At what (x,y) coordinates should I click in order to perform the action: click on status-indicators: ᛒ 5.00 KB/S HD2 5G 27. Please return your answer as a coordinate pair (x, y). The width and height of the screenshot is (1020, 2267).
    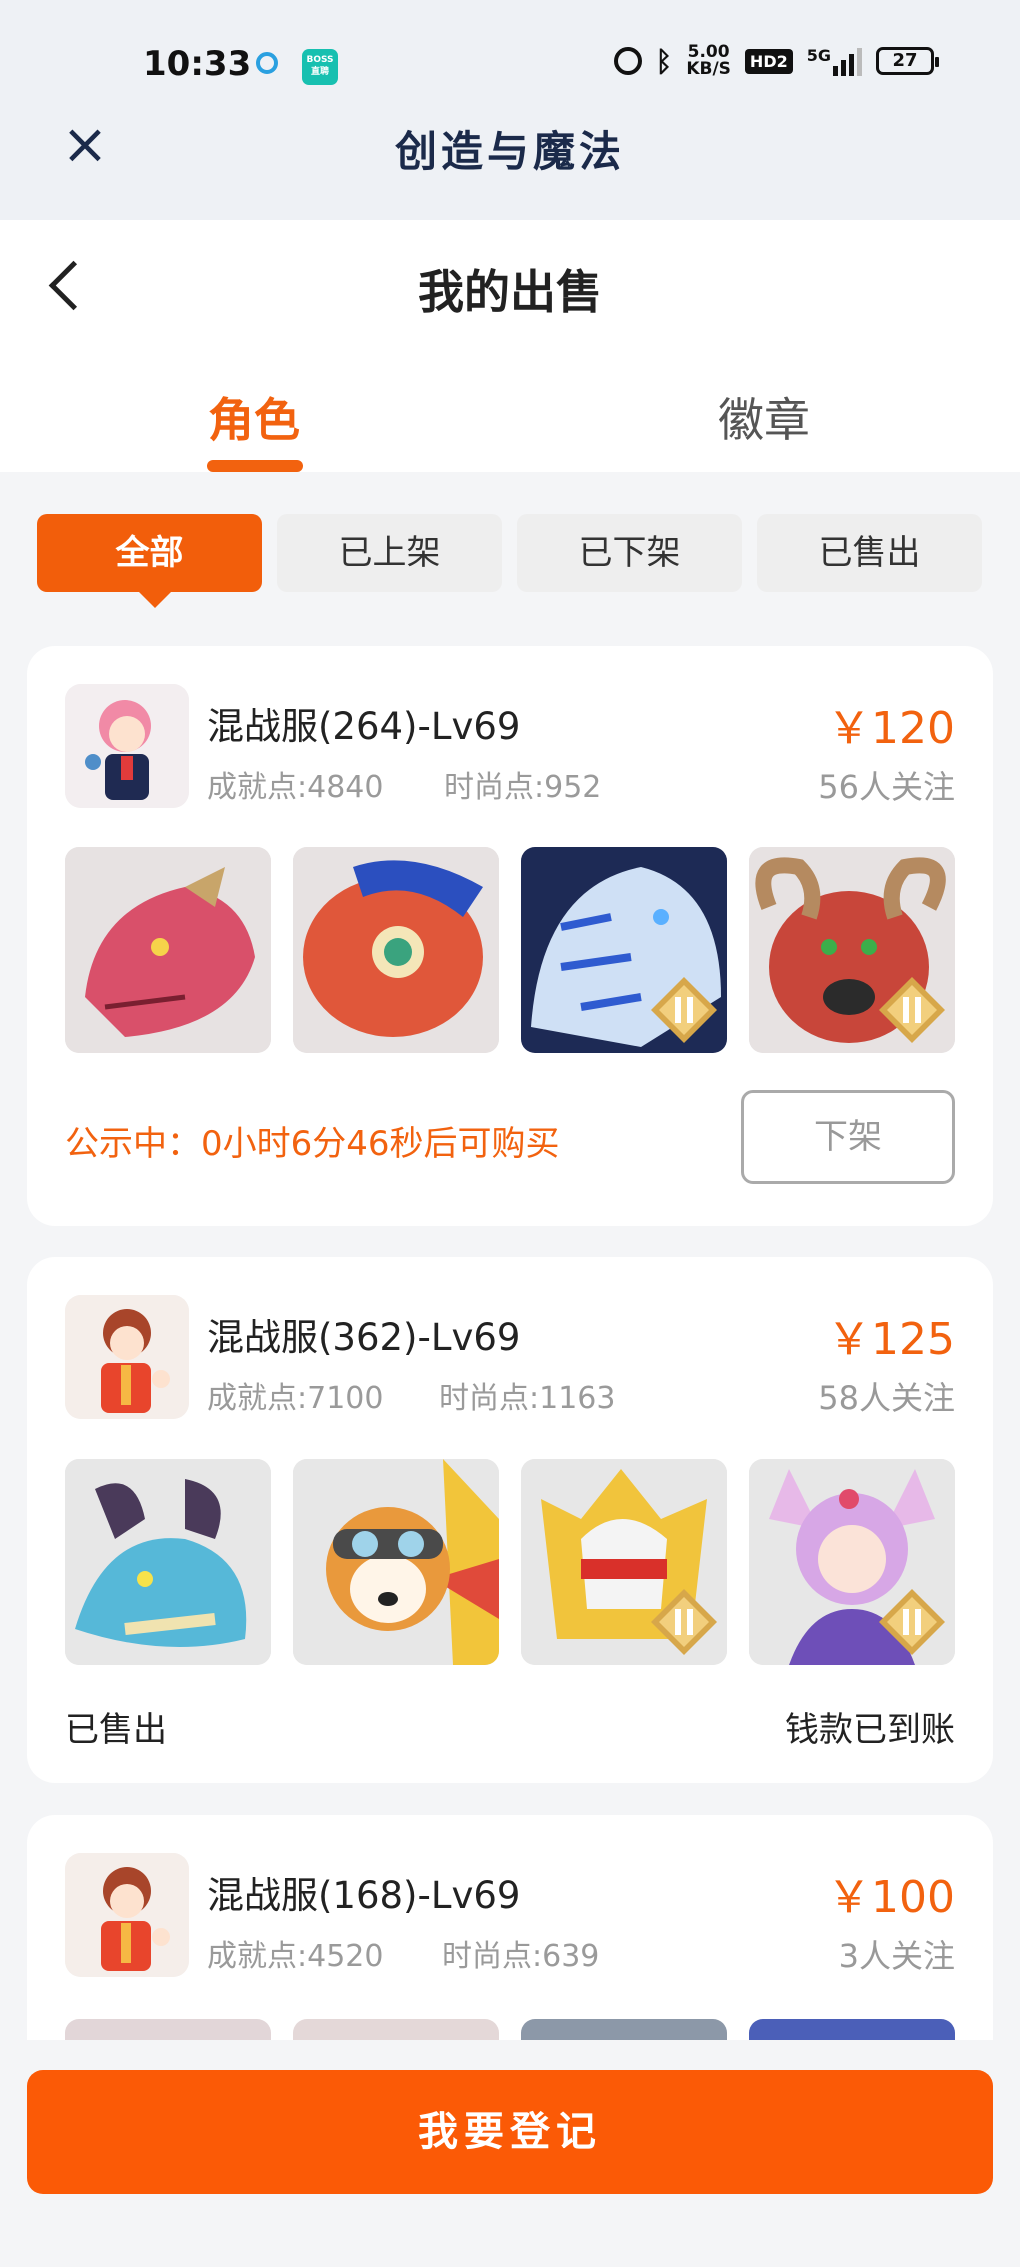
    Looking at the image, I should click on (776, 60).